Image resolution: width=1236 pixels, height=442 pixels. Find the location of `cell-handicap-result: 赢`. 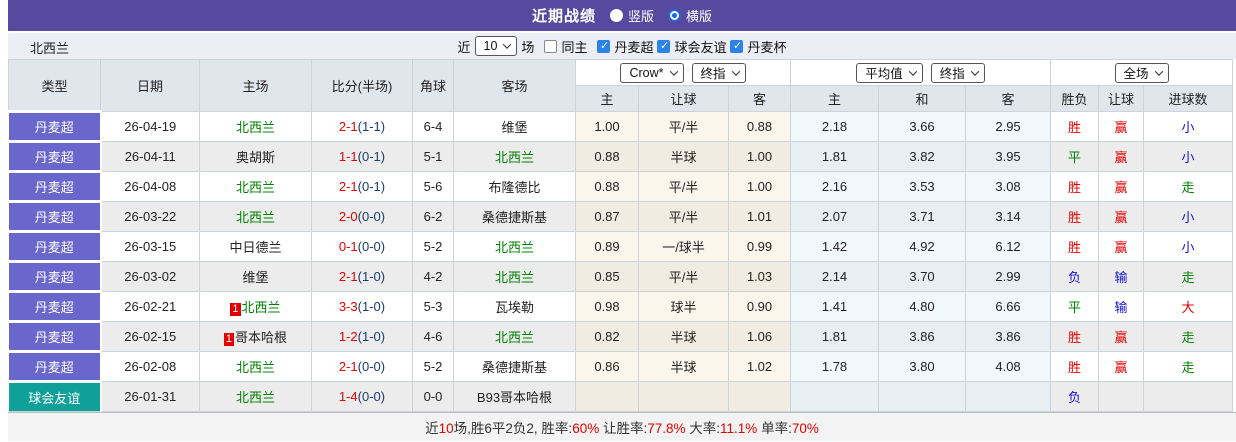

cell-handicap-result: 赢 is located at coordinates (1121, 186).